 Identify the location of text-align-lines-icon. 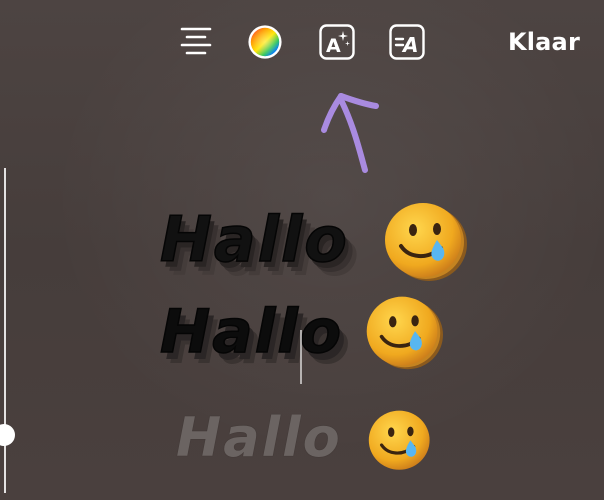
(196, 41).